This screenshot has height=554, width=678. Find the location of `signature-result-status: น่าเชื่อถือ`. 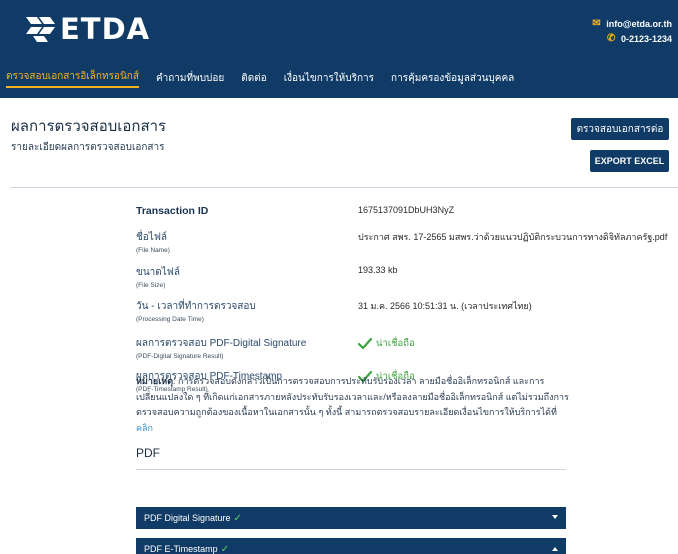

signature-result-status: น่าเชื่อถือ is located at coordinates (386, 343).